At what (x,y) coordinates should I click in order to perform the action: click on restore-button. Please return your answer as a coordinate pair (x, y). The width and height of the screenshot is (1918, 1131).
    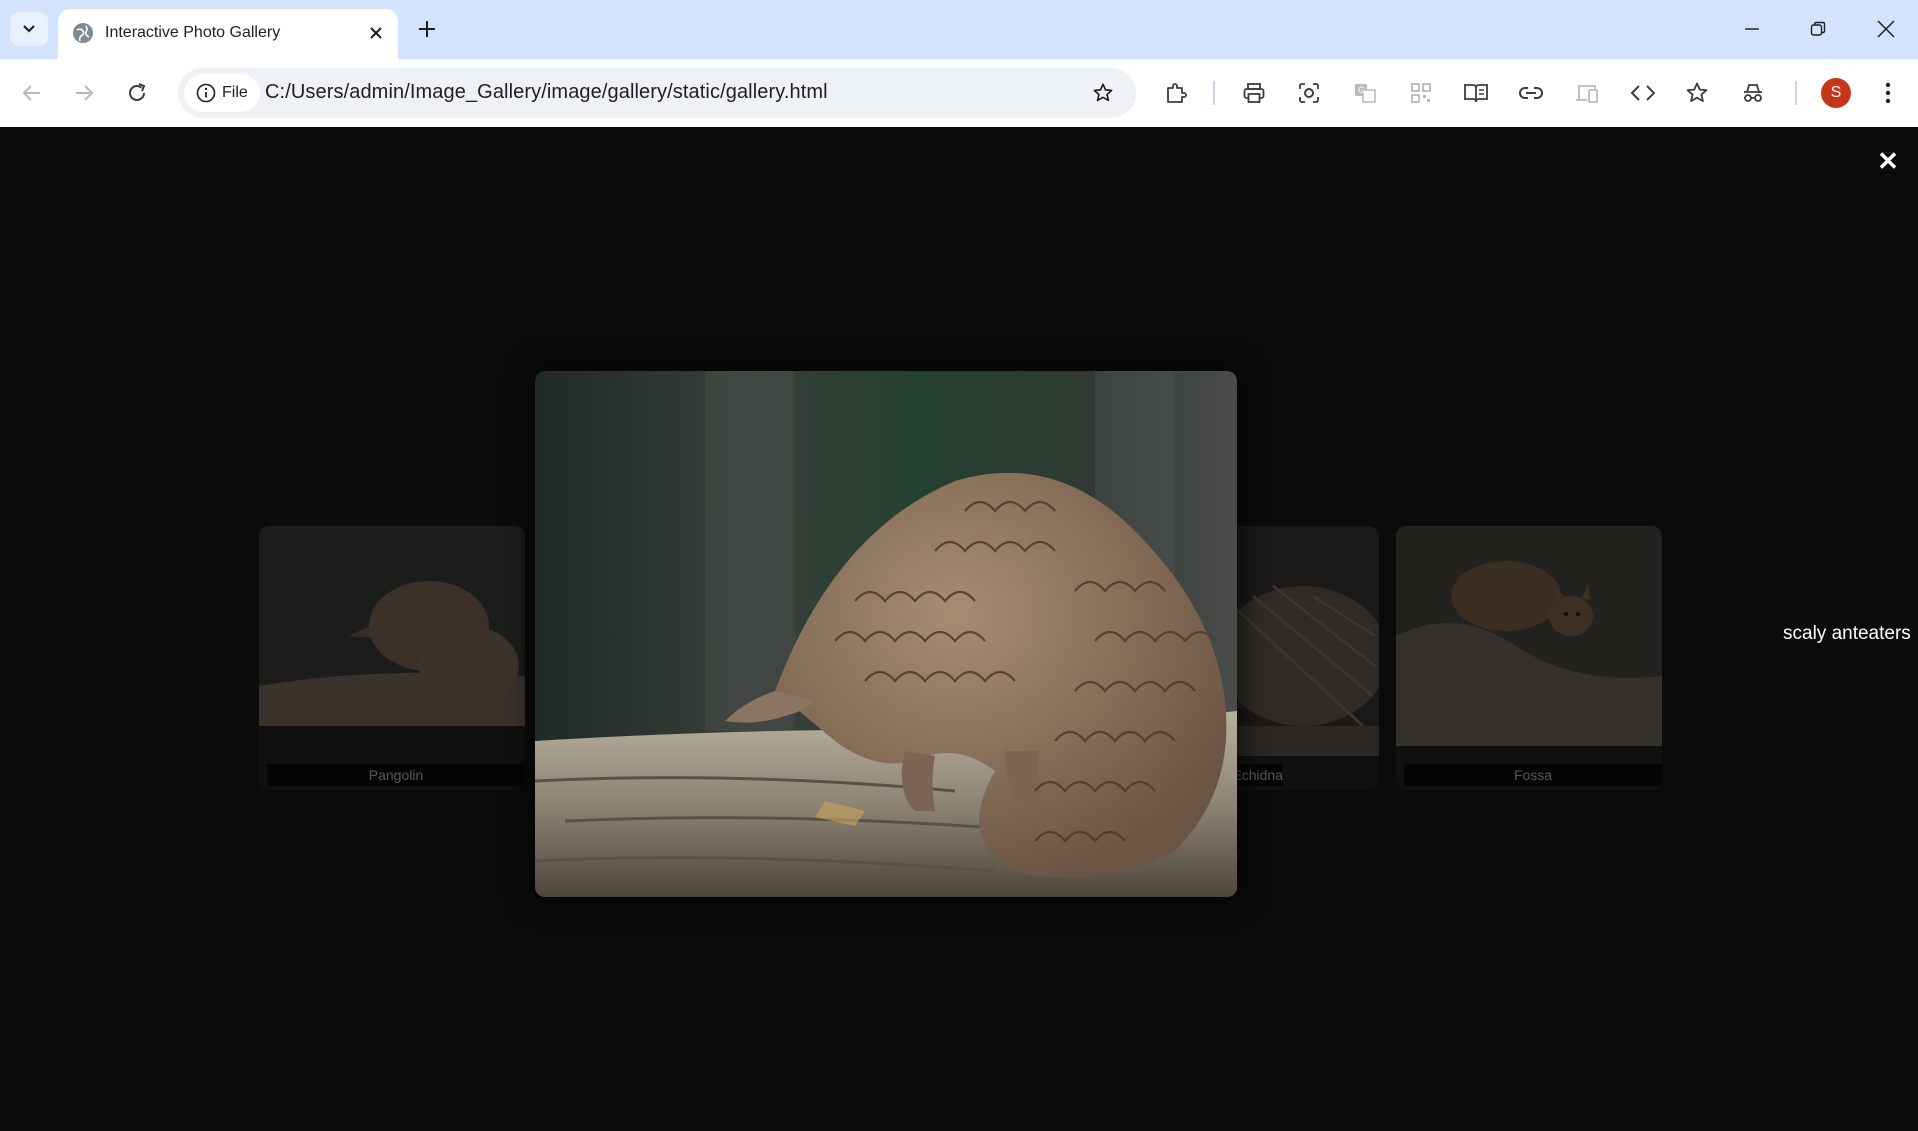
    Looking at the image, I should click on (1818, 29).